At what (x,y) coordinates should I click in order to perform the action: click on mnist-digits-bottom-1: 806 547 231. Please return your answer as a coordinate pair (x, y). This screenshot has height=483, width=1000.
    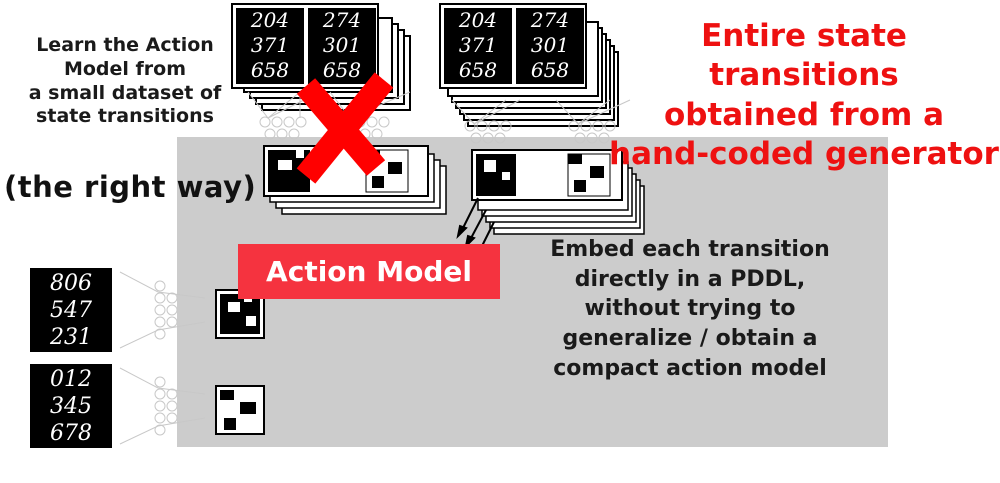
    Looking at the image, I should click on (71, 310).